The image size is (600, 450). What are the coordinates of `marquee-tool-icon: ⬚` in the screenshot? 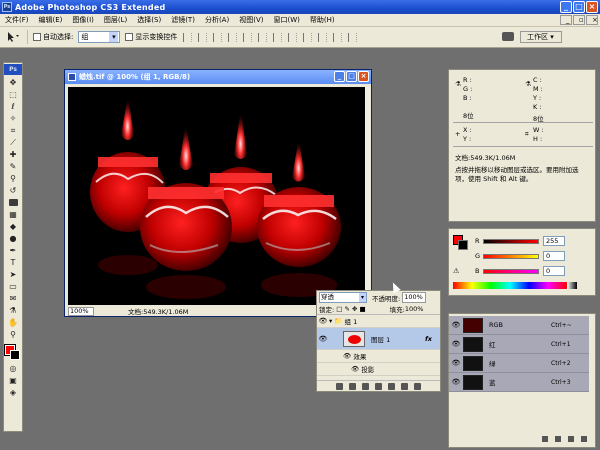 It's located at (13, 94).